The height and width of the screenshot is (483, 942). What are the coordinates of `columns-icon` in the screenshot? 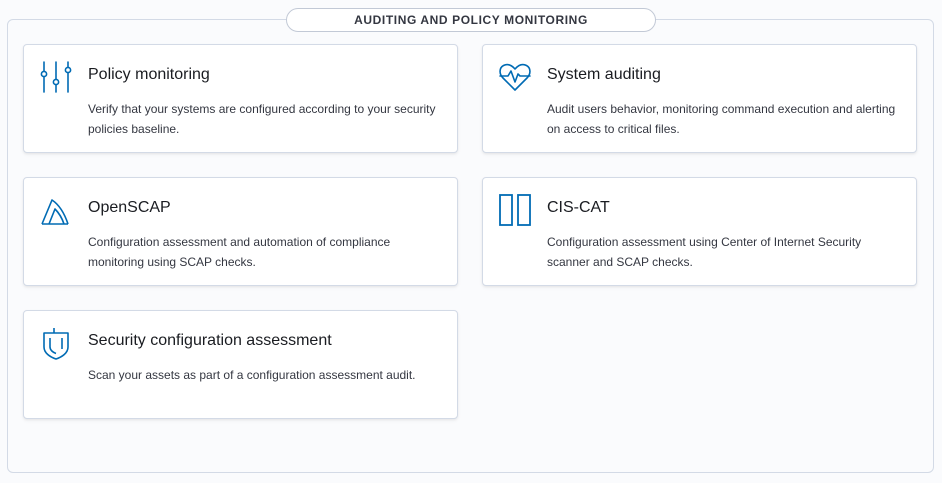 It's located at (515, 210).